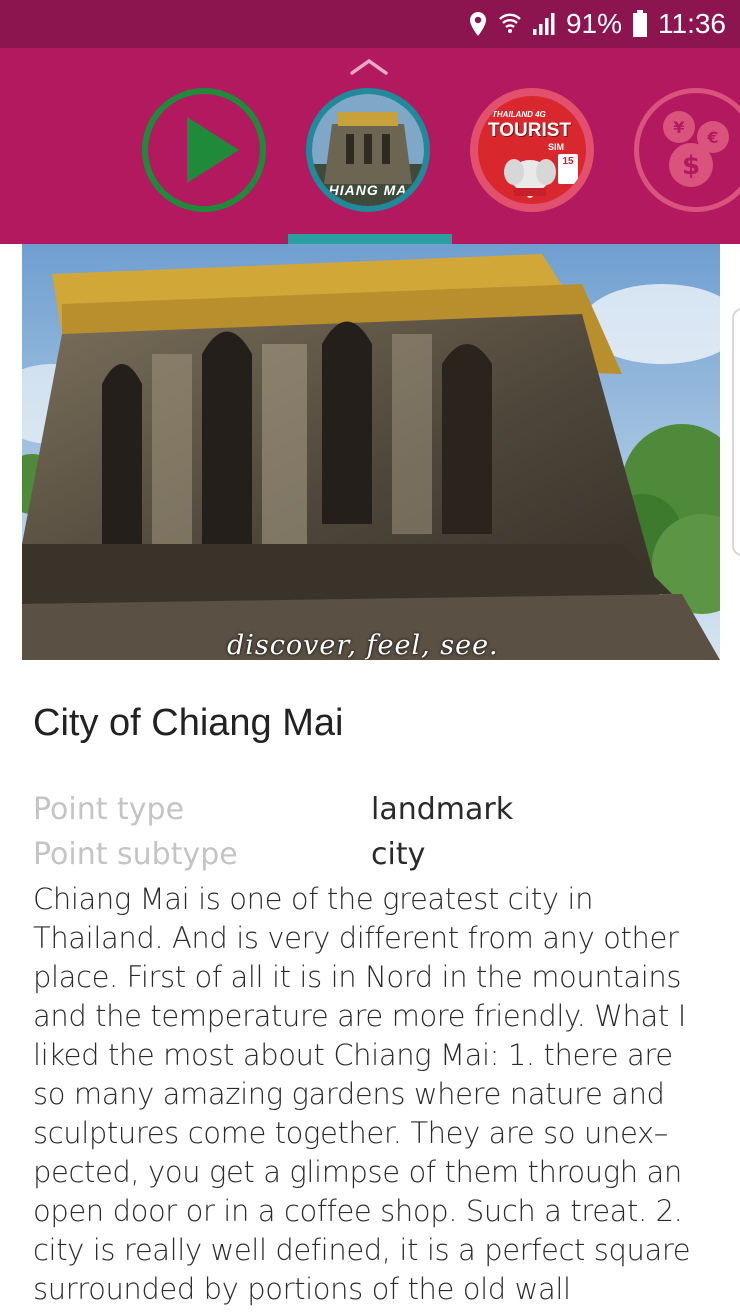 The height and width of the screenshot is (1316, 740). What do you see at coordinates (640, 24) in the screenshot?
I see `battery-icon` at bounding box center [640, 24].